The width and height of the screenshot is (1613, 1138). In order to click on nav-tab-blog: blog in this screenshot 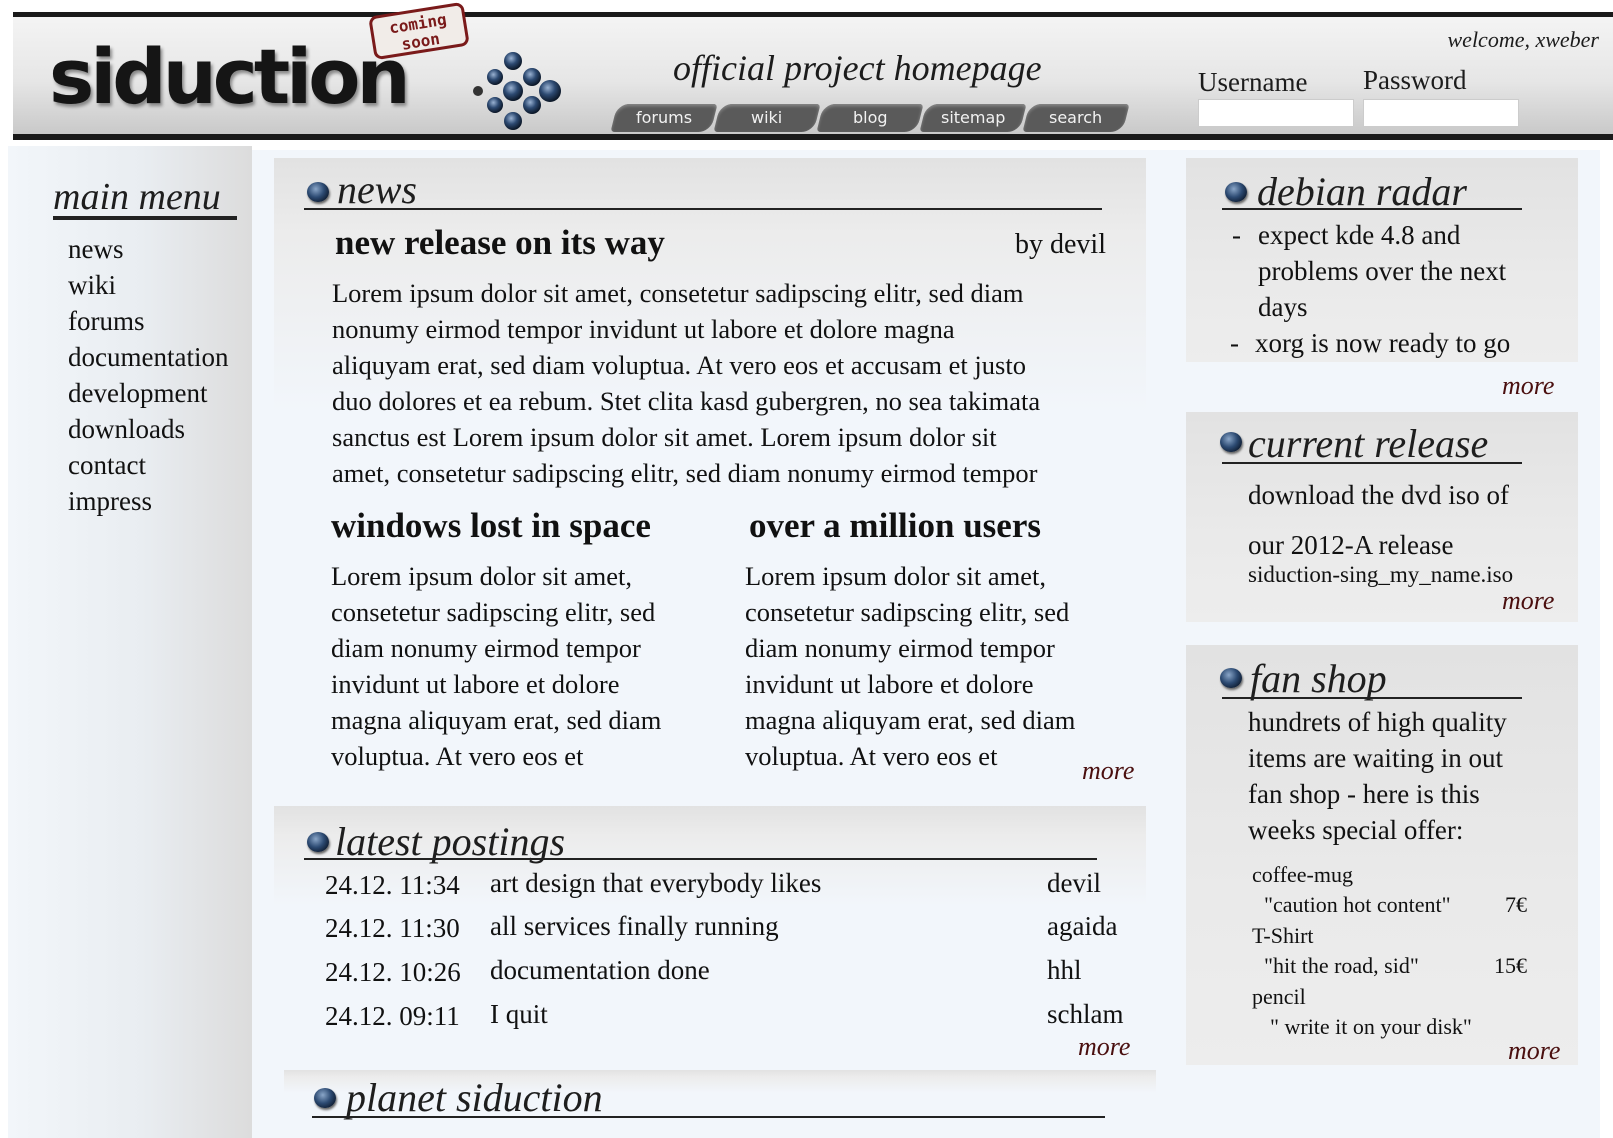, I will do `click(870, 118)`.